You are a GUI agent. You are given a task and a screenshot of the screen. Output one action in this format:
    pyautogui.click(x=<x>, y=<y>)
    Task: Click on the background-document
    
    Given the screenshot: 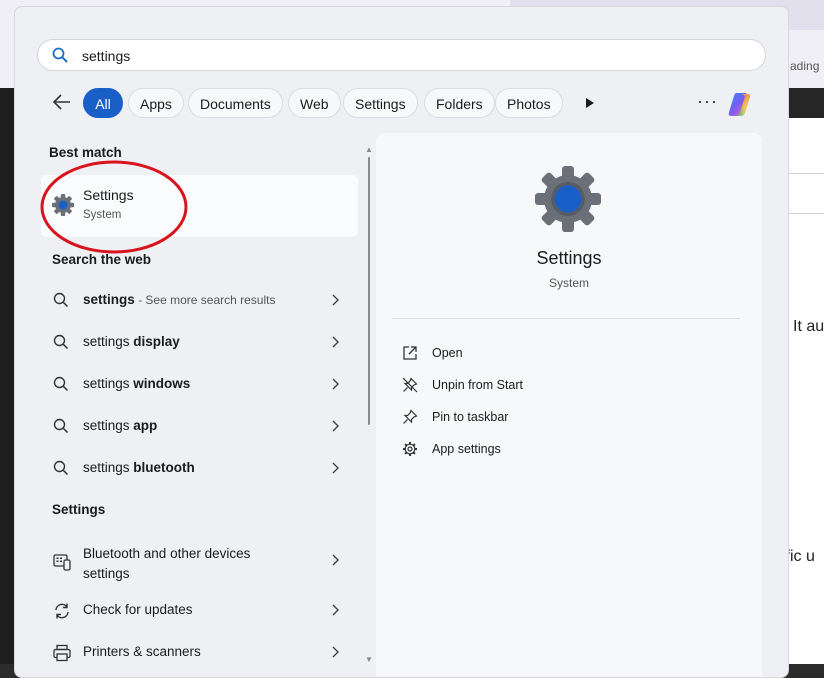 What is the action you would take?
    pyautogui.click(x=805, y=376)
    